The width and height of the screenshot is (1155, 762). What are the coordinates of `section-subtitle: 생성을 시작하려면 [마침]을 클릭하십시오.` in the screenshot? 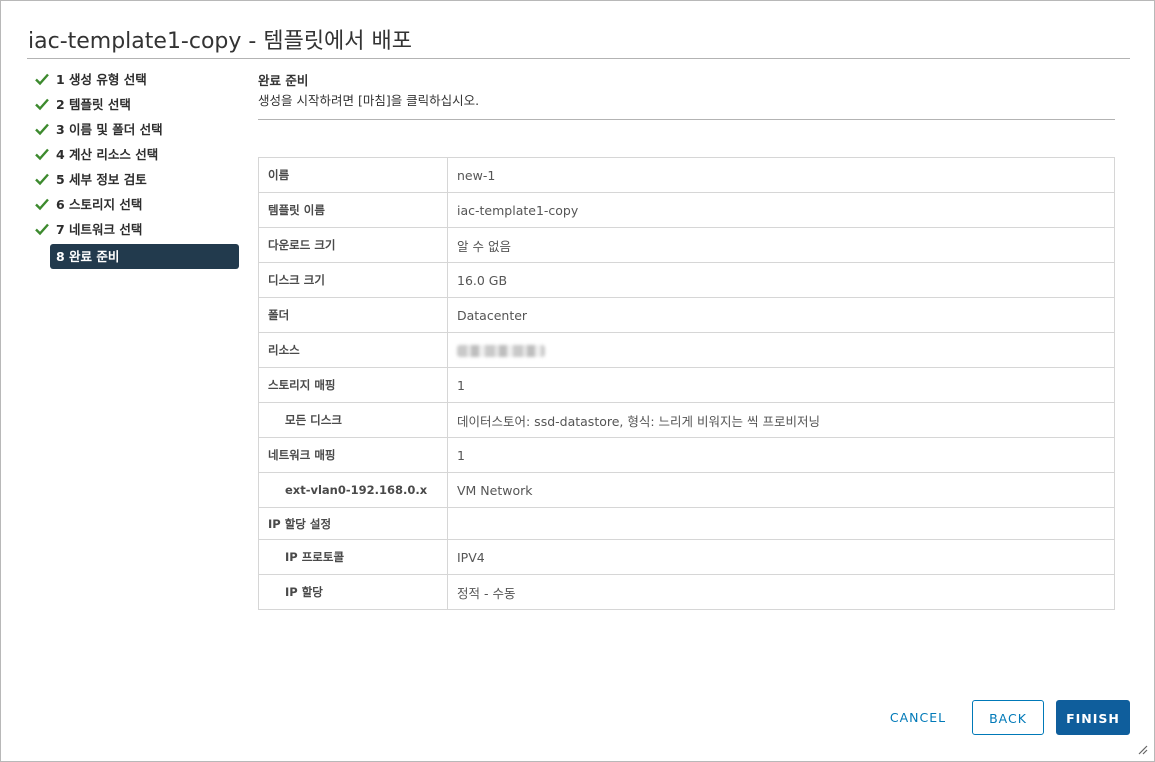 It's located at (369, 100).